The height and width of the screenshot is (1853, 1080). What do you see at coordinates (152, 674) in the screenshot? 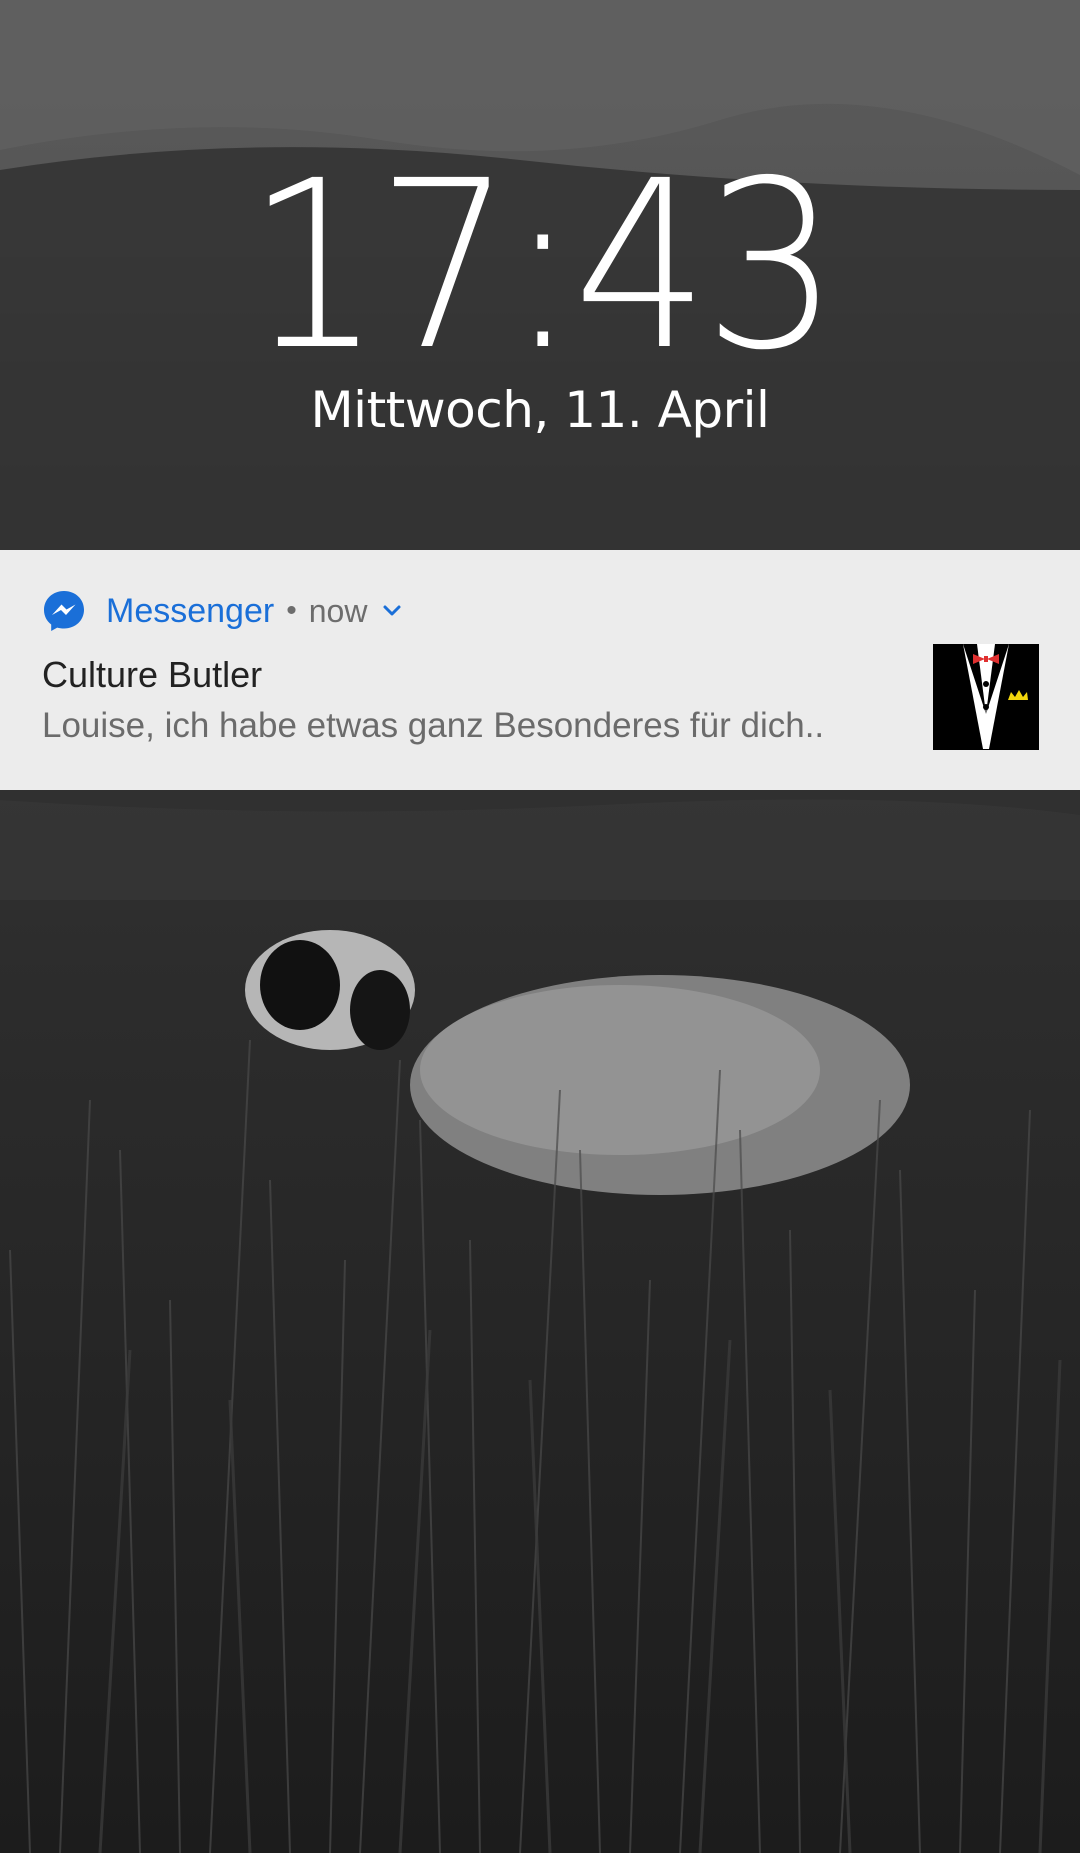
I see `notification-title: Culture Butler` at bounding box center [152, 674].